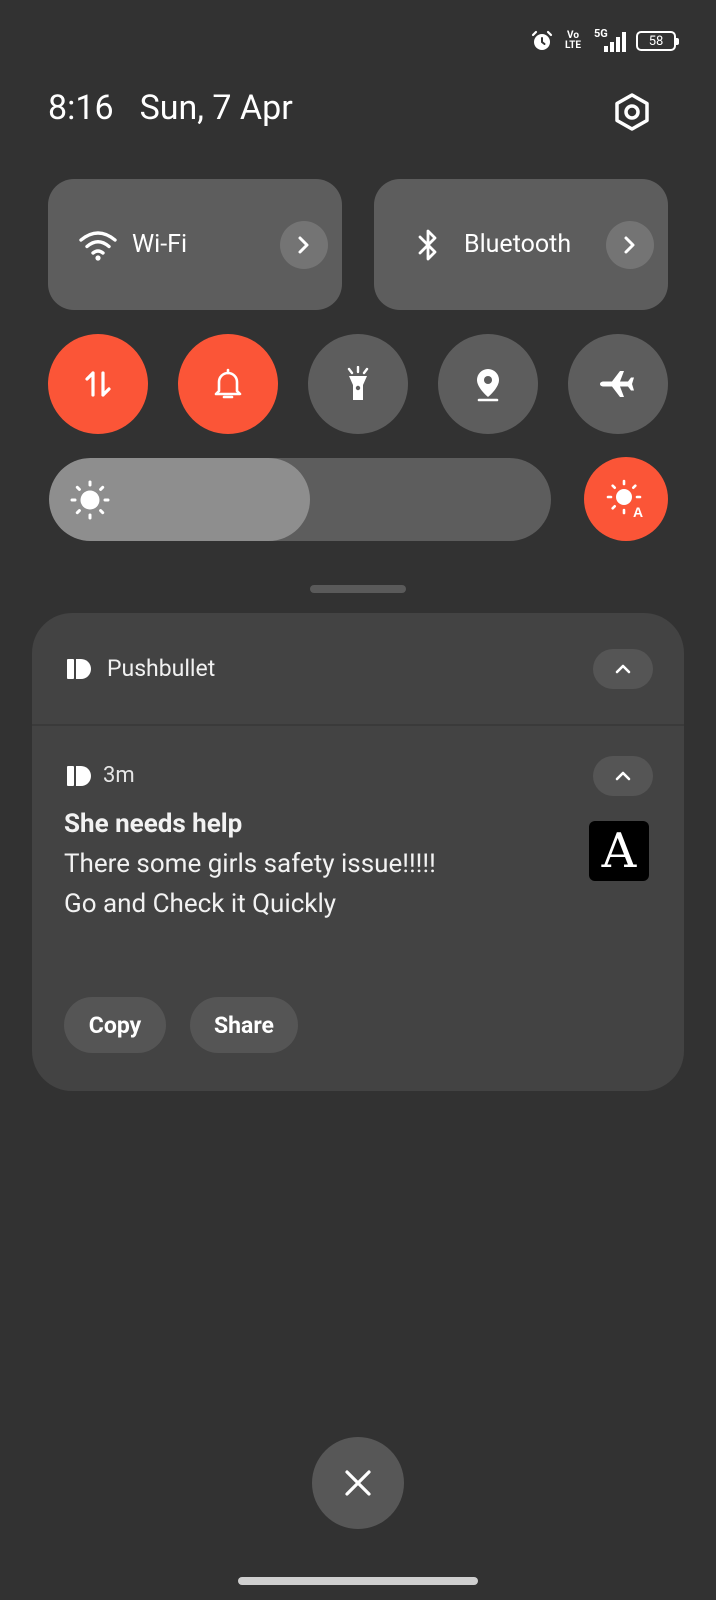  I want to click on notification-group-header: Pushbullet, so click(141, 668).